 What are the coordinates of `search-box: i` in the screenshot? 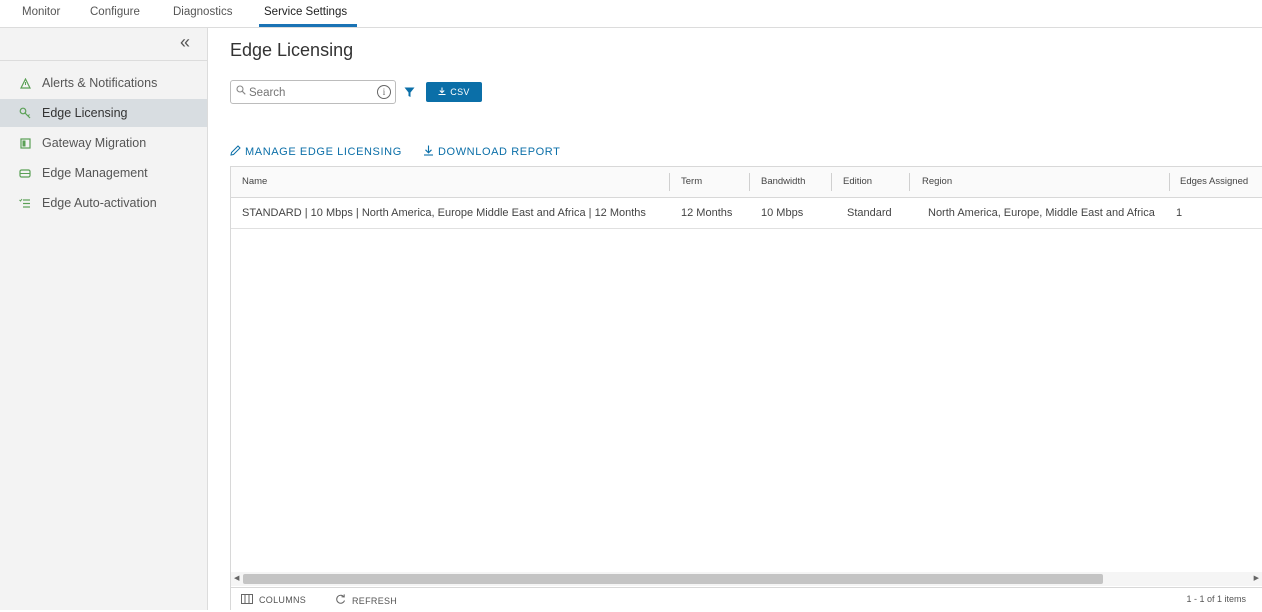 It's located at (313, 92).